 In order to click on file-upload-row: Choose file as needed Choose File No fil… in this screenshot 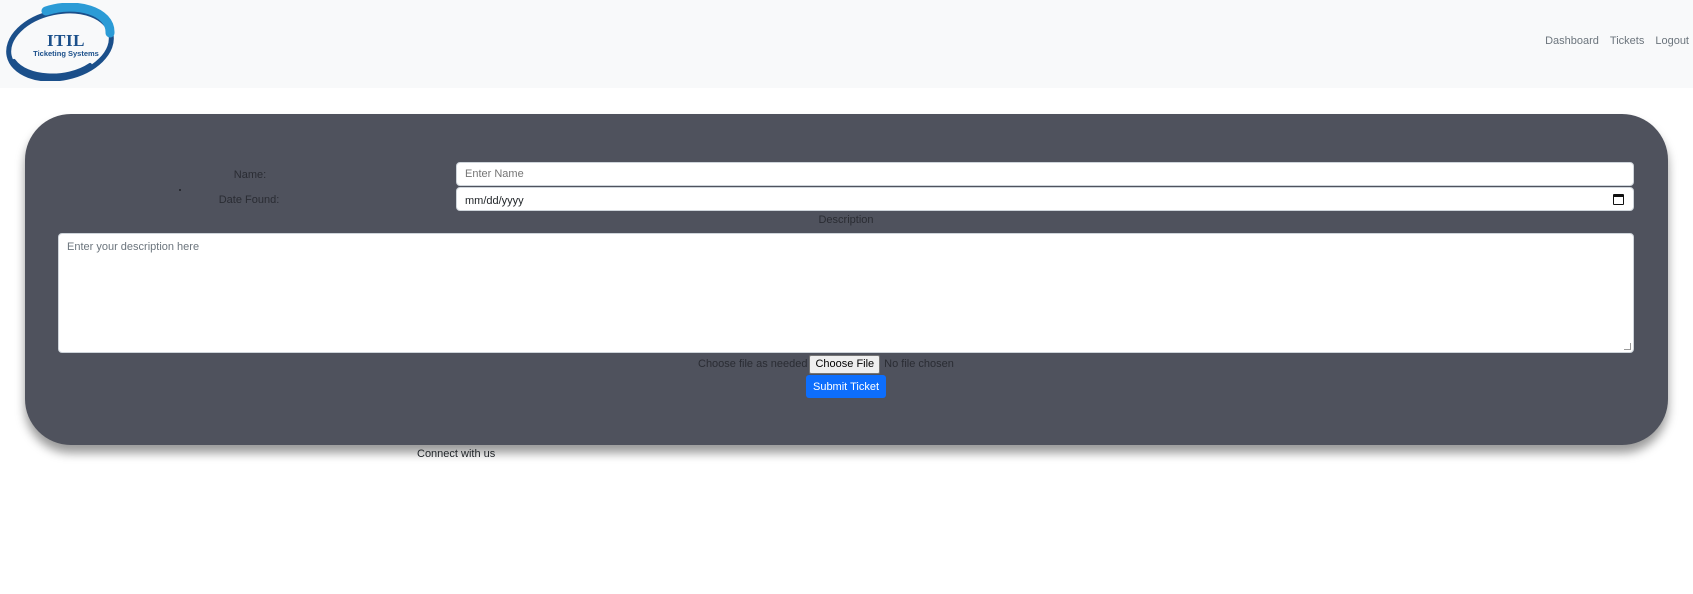, I will do `click(826, 364)`.